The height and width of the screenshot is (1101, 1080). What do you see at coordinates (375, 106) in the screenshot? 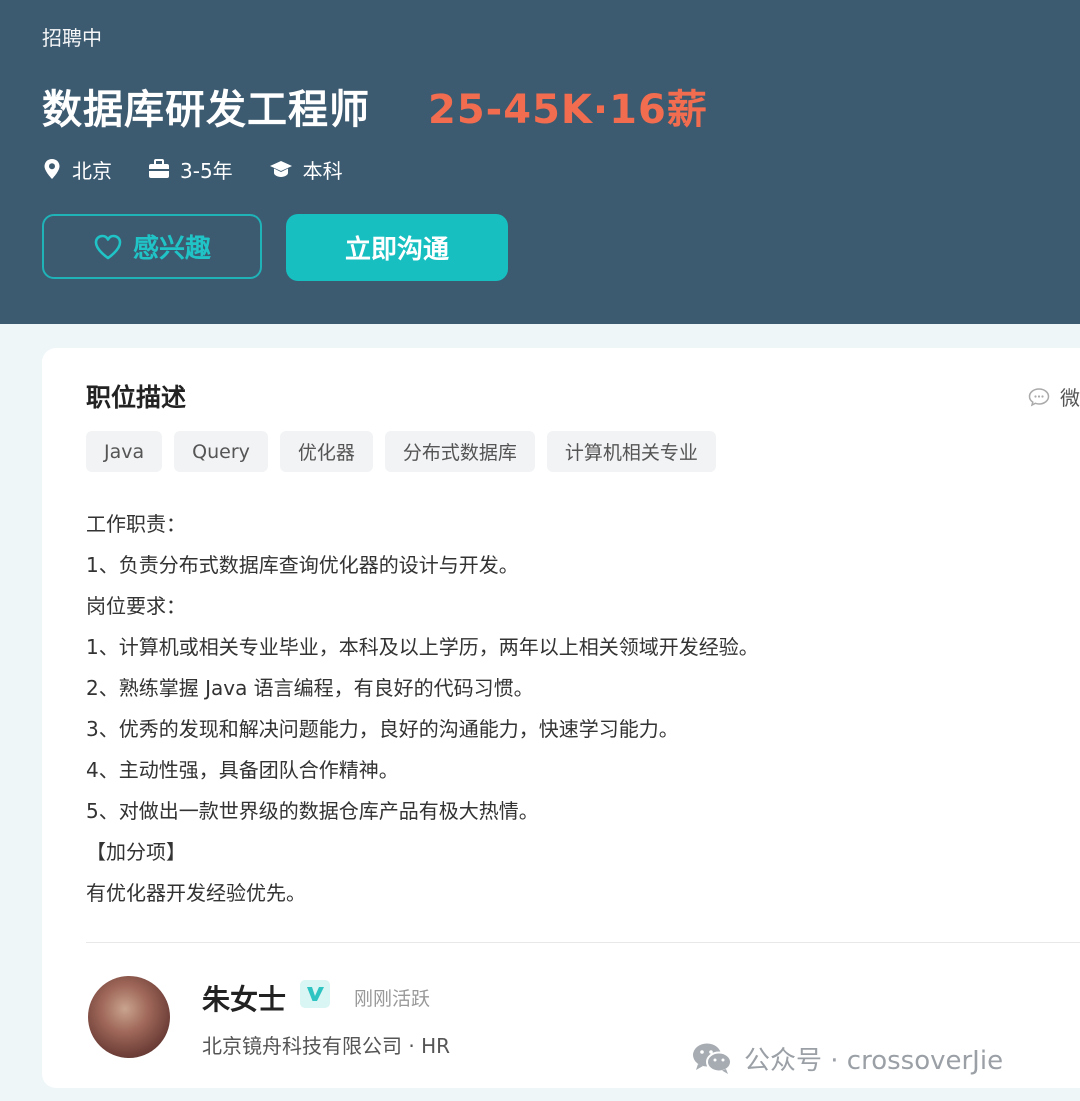
I see `title-row: 数据库研发工程师 25-45K·16薪` at bounding box center [375, 106].